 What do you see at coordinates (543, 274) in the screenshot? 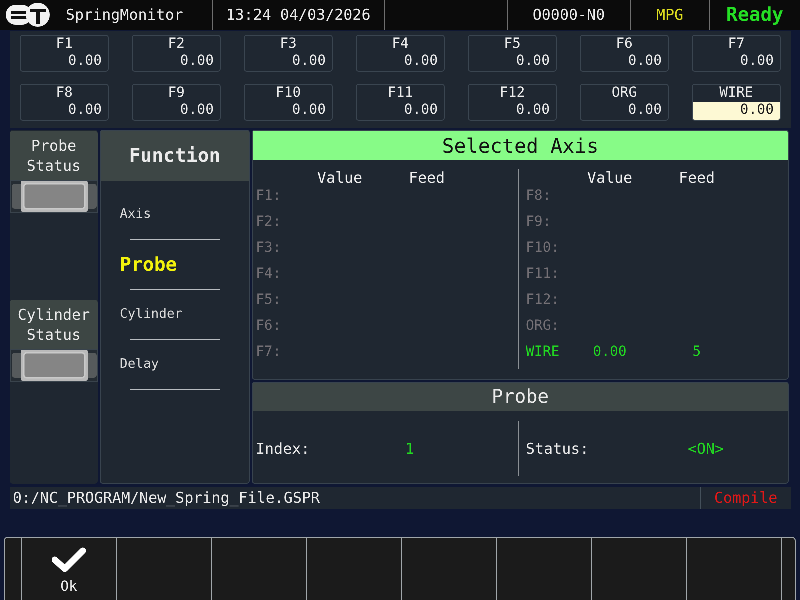
I see `axis-row-label: F11:` at bounding box center [543, 274].